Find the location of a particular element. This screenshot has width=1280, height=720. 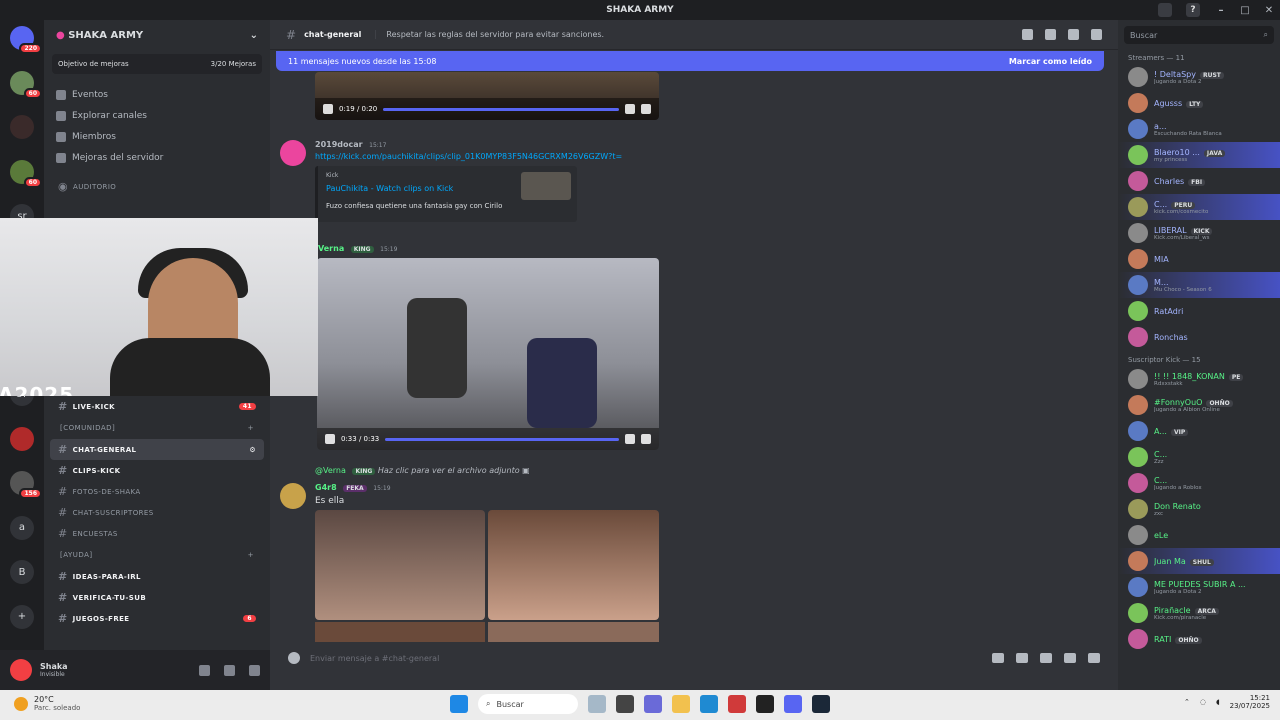

attach-plus-icon is located at coordinates (294, 658).